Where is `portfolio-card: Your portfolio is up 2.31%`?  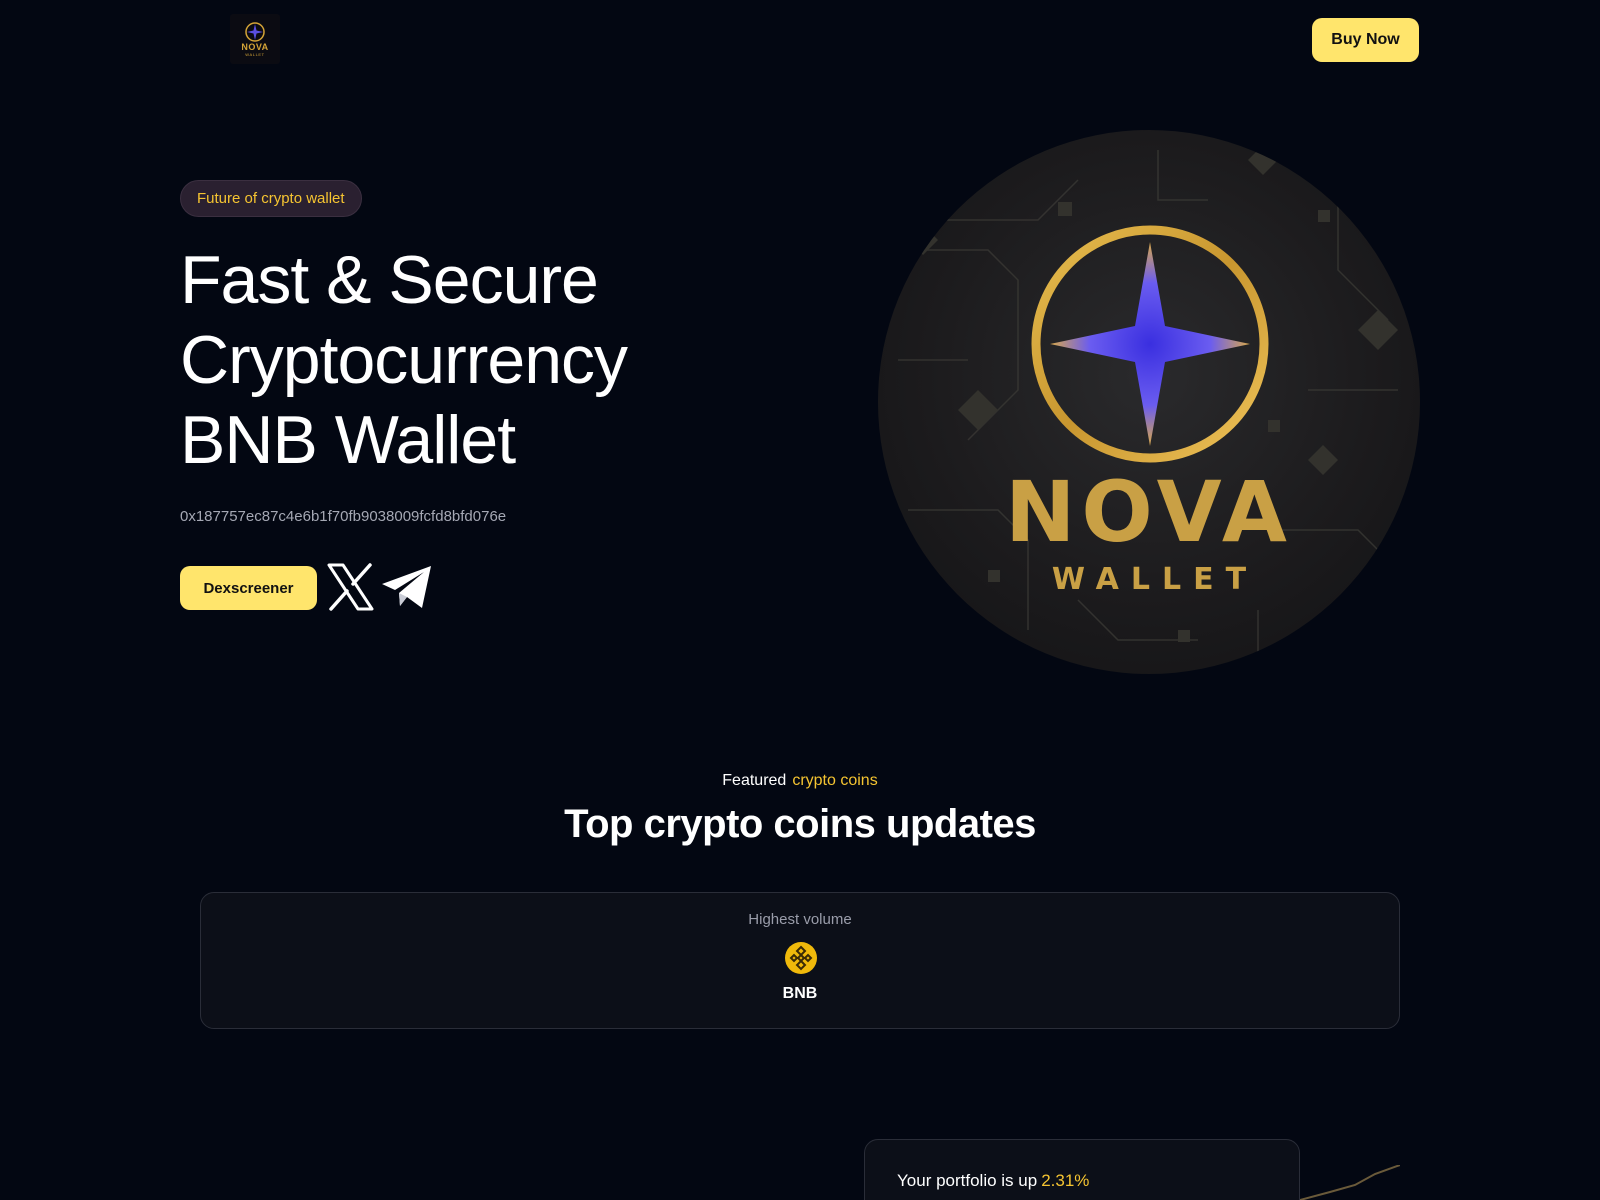
portfolio-card: Your portfolio is up 2.31% is located at coordinates (1082, 1169).